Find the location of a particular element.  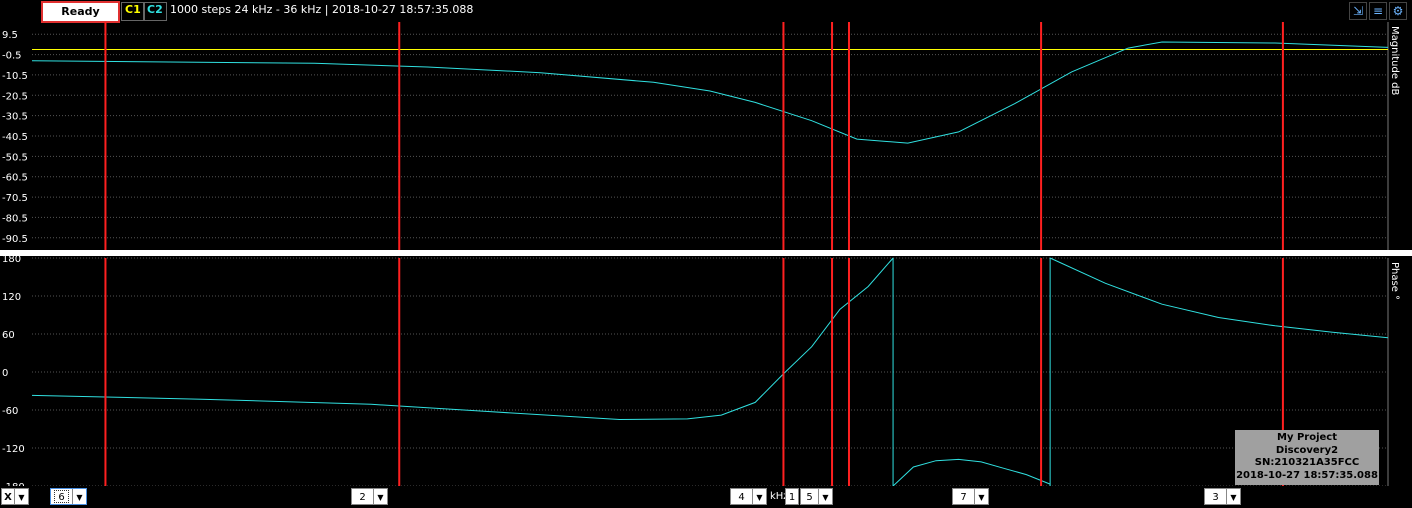

y-tick-label: -60 is located at coordinates (10, 411).